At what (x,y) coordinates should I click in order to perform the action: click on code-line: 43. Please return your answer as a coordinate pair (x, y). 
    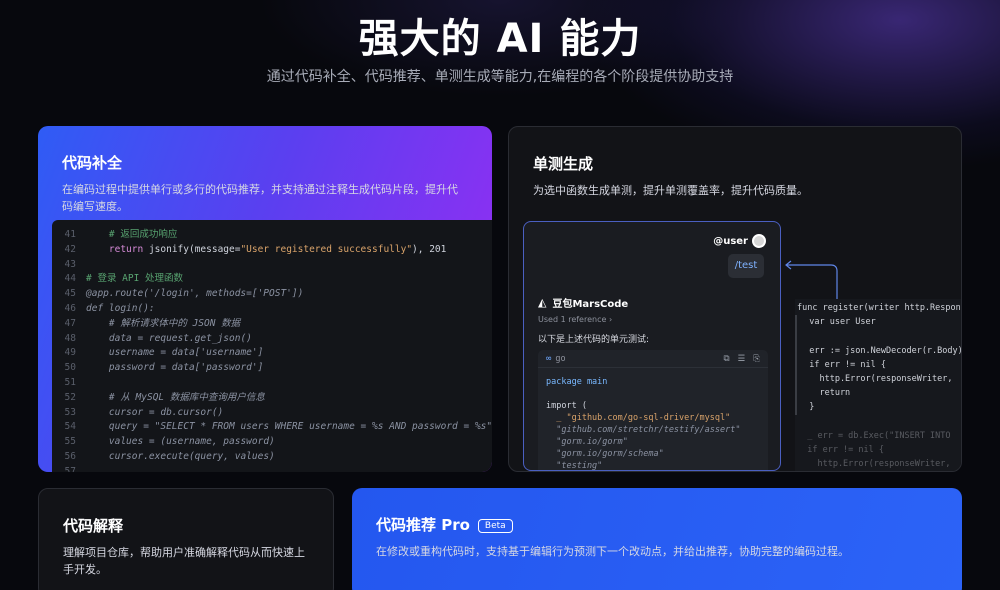
    Looking at the image, I should click on (272, 265).